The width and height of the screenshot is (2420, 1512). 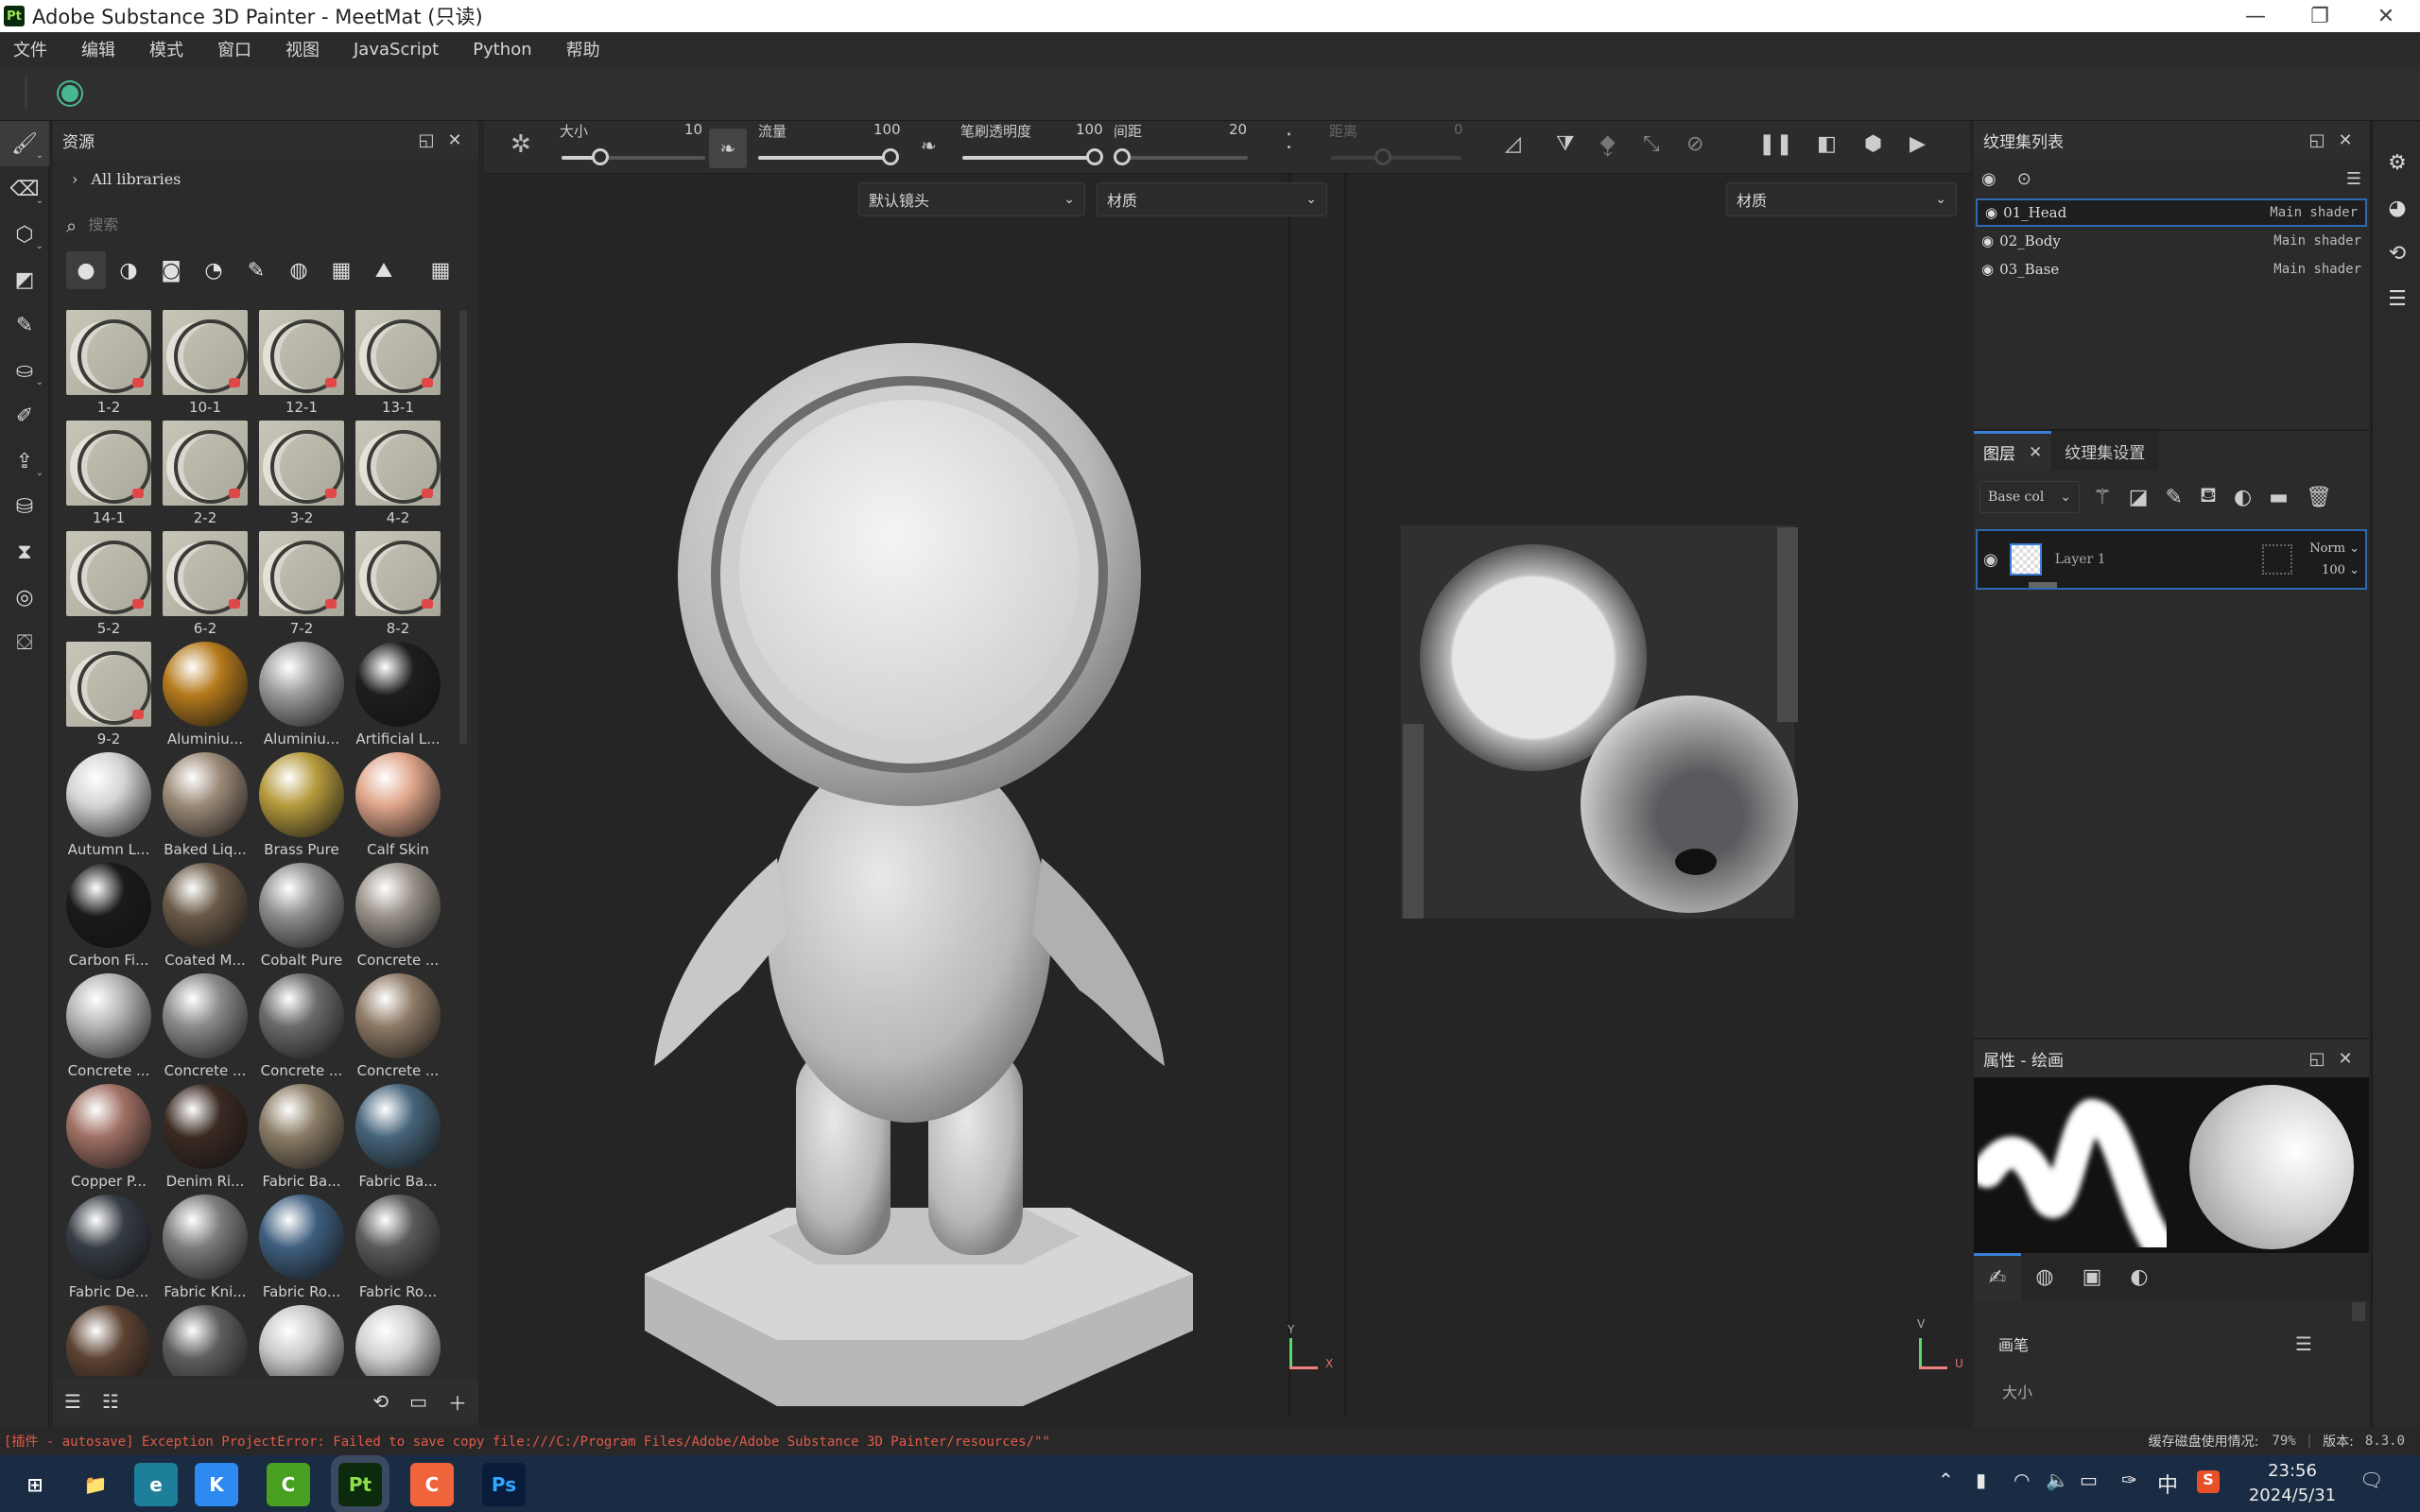 What do you see at coordinates (234, 49) in the screenshot?
I see `menu-window: 窗口` at bounding box center [234, 49].